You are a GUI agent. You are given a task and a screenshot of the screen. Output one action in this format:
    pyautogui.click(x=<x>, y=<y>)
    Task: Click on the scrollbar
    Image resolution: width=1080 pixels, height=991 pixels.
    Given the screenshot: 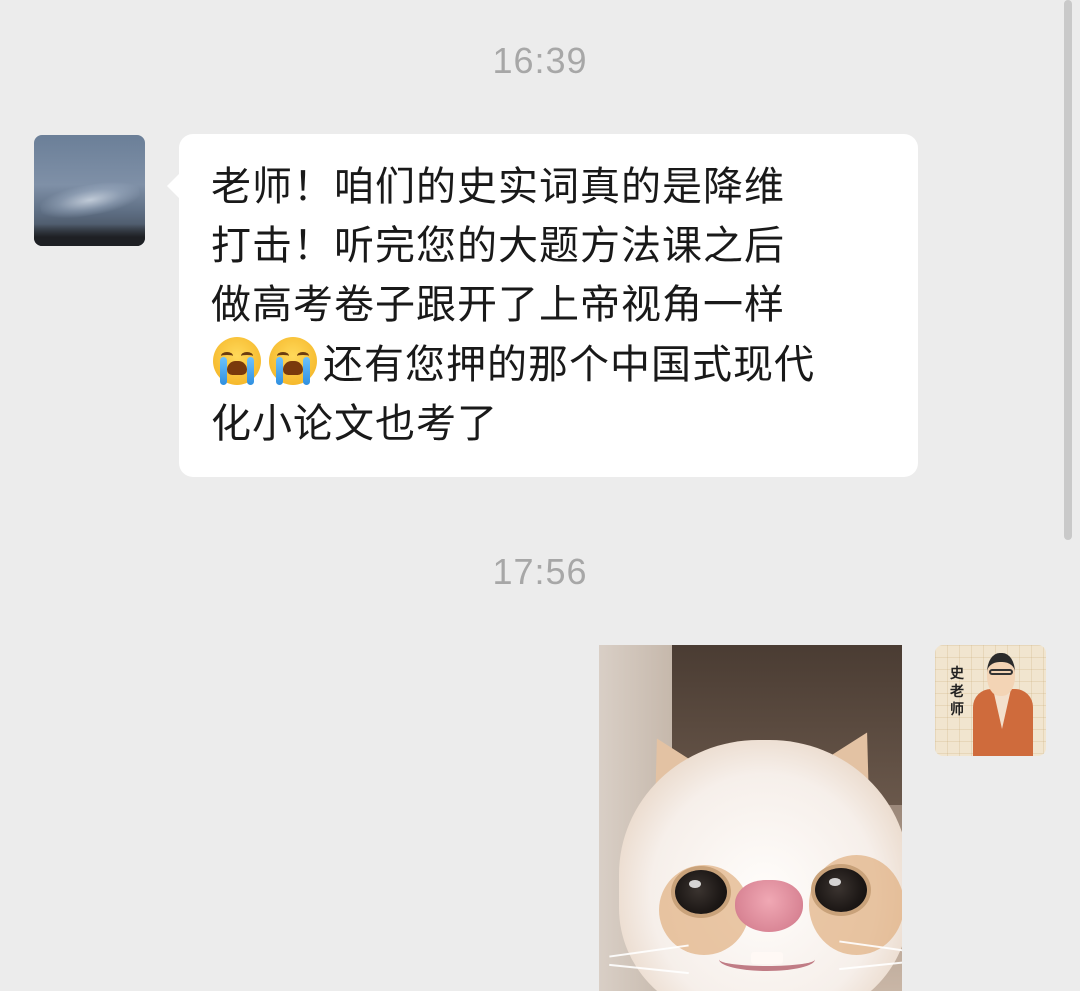 What is the action you would take?
    pyautogui.click(x=1068, y=270)
    